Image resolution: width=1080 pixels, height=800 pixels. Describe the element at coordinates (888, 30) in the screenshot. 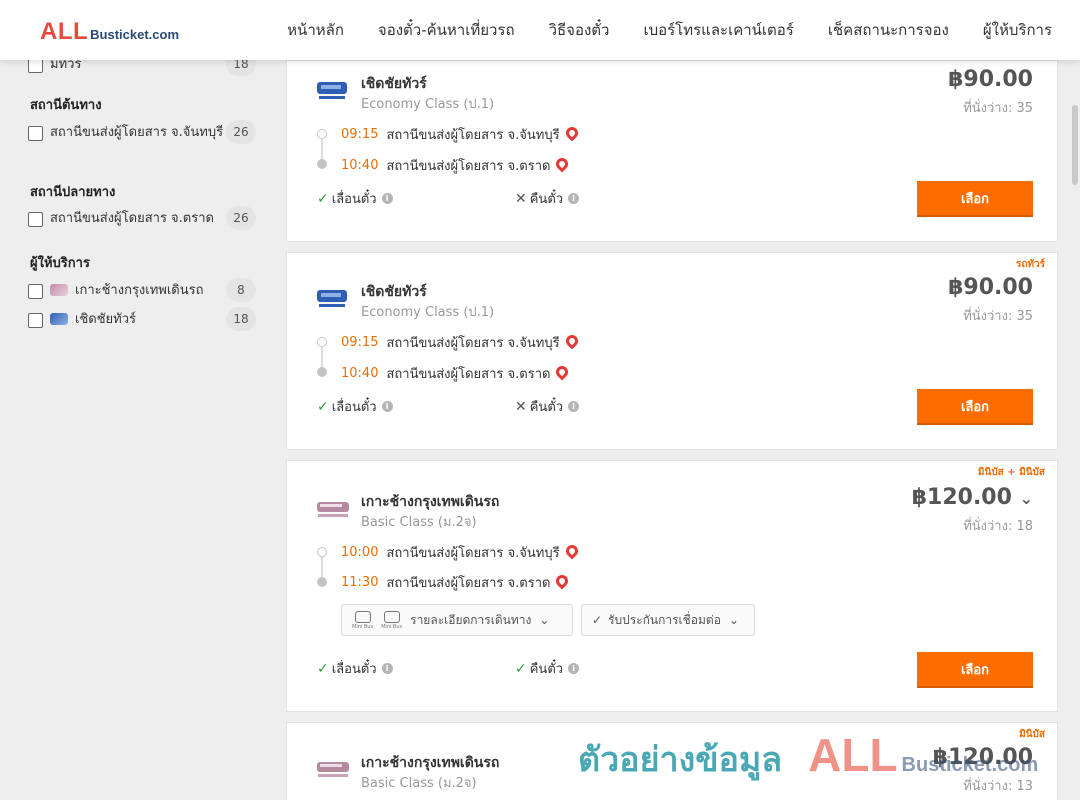

I see `nav-check-booking: เช็คสถานะการจอง` at that location.